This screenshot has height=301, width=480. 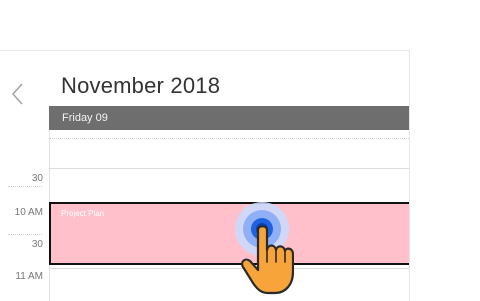 I want to click on day-header: Friday 09, so click(x=229, y=118).